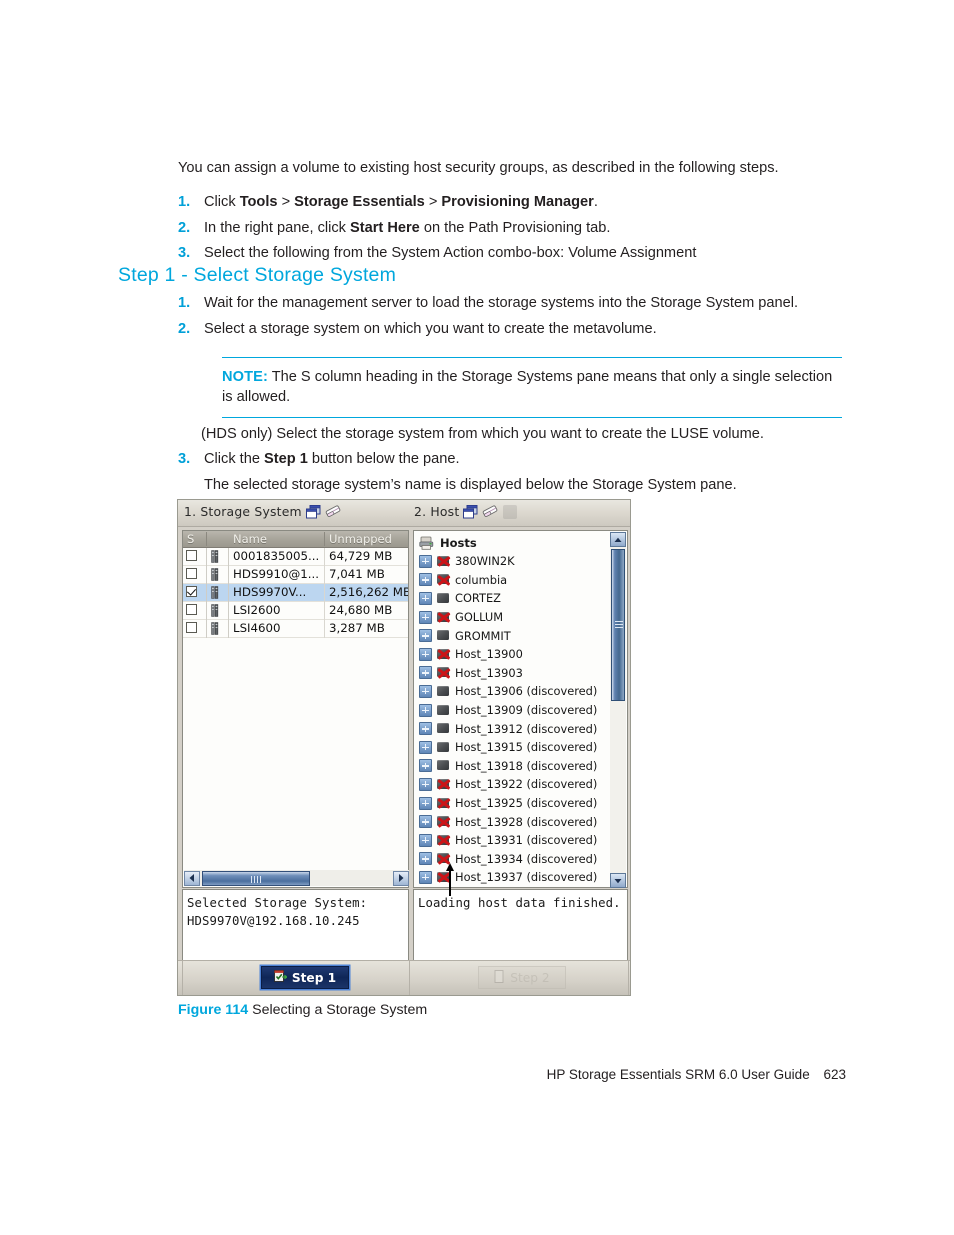 This screenshot has height=1235, width=954. I want to click on host-tree-node: Host_13925 (discovered), so click(513, 803).